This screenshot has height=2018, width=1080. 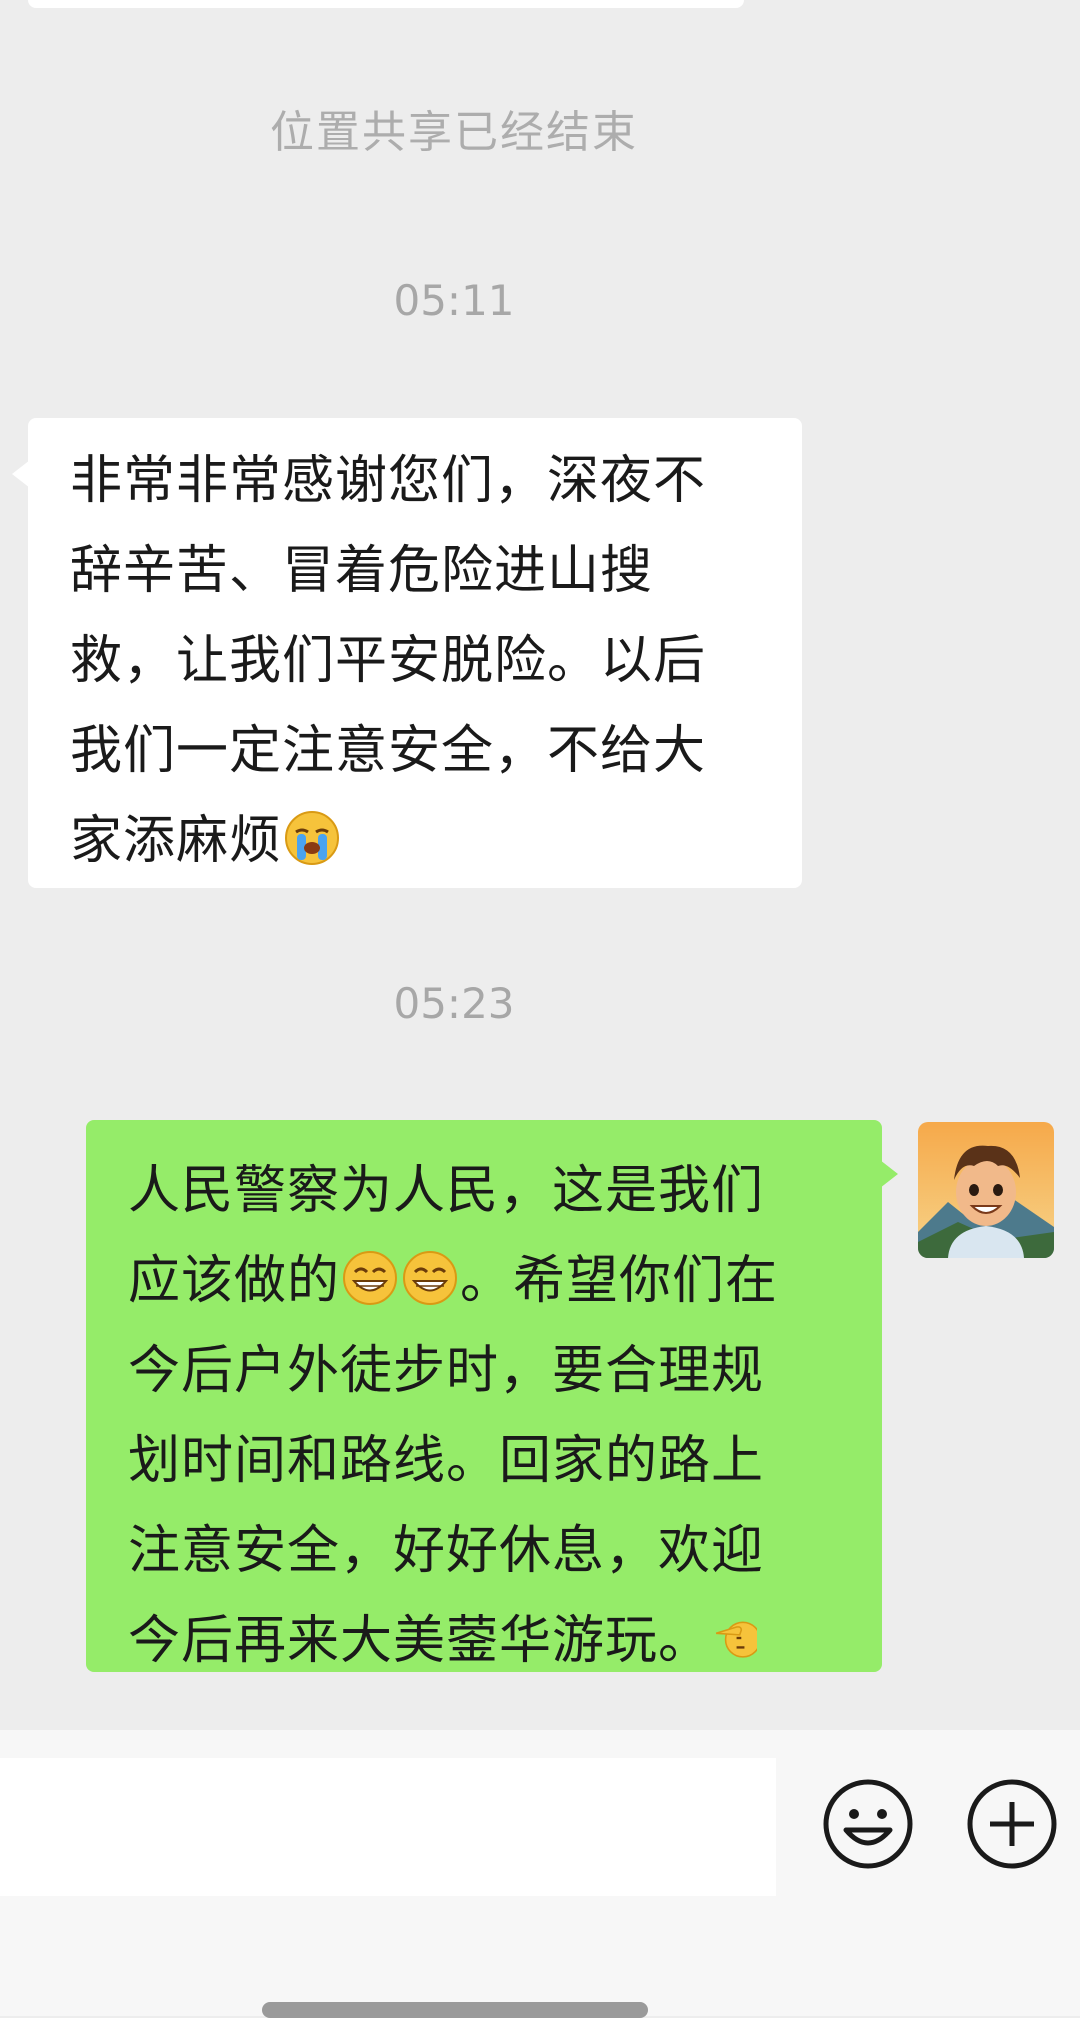 I want to click on chat-input-bar, so click(x=540, y=1873).